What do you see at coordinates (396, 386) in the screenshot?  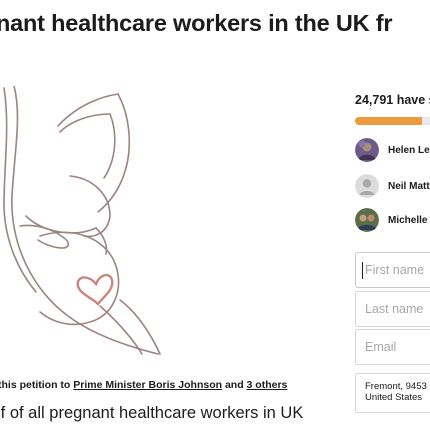 I see `location-city: Fremont, 9453` at bounding box center [396, 386].